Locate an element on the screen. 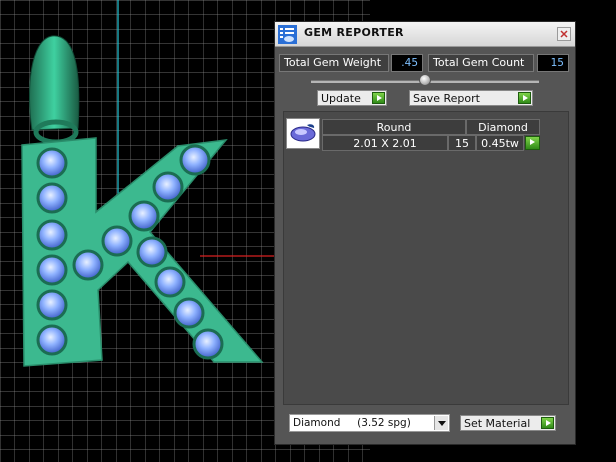  pendant-bail is located at coordinates (54, 83).